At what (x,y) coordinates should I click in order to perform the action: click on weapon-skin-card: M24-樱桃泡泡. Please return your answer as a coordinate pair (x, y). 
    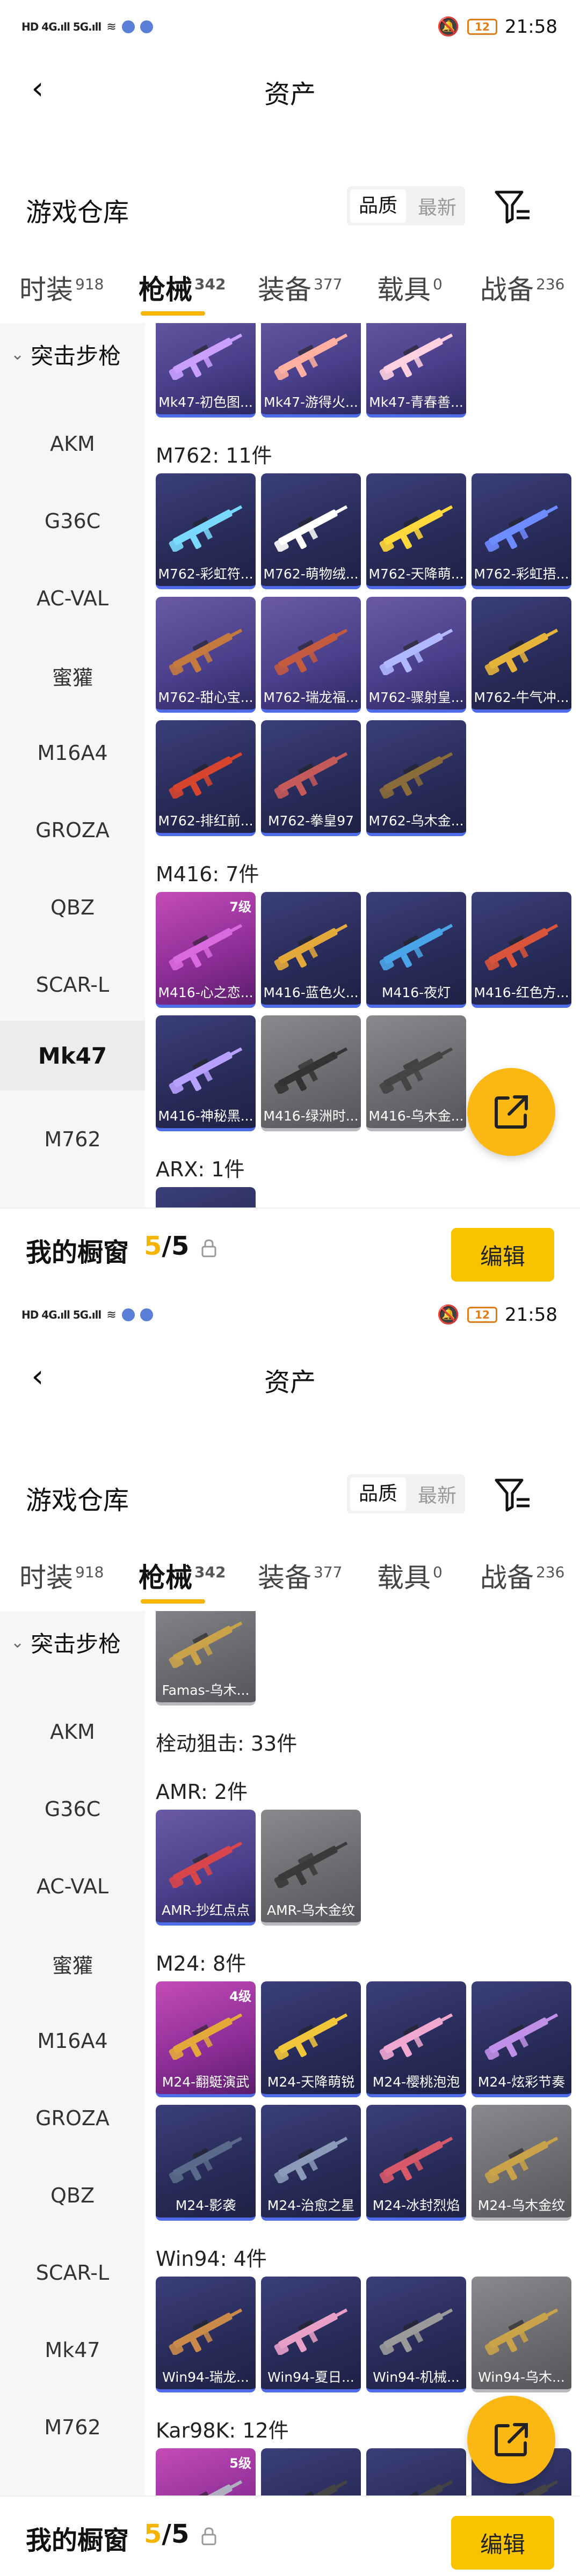
    Looking at the image, I should click on (416, 2039).